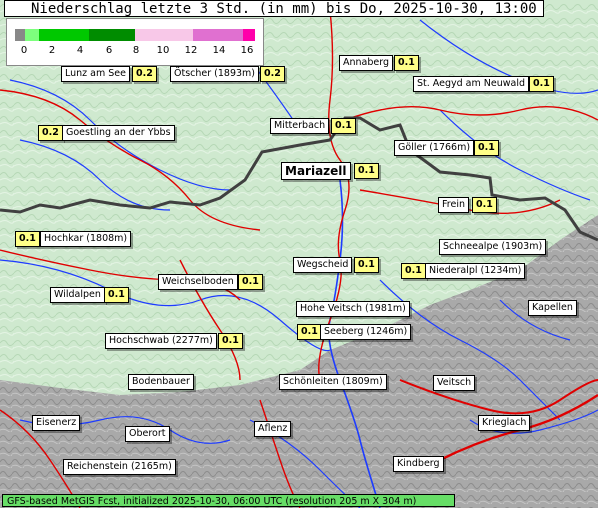  What do you see at coordinates (161, 341) in the screenshot?
I see `place-label-hochschwab: Hochschwab (2277m)` at bounding box center [161, 341].